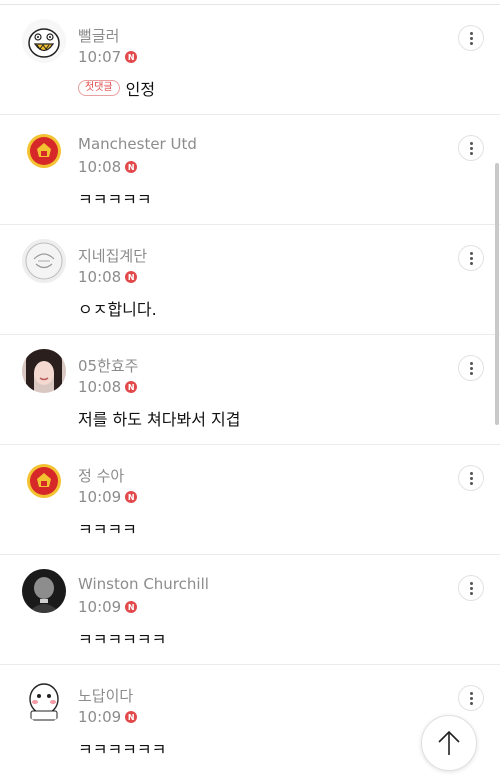 The width and height of the screenshot is (500, 775). I want to click on comment-item: Winston Churchill 10:09 N ㅋㅋㅋㅋㅋㅋ, so click(250, 610).